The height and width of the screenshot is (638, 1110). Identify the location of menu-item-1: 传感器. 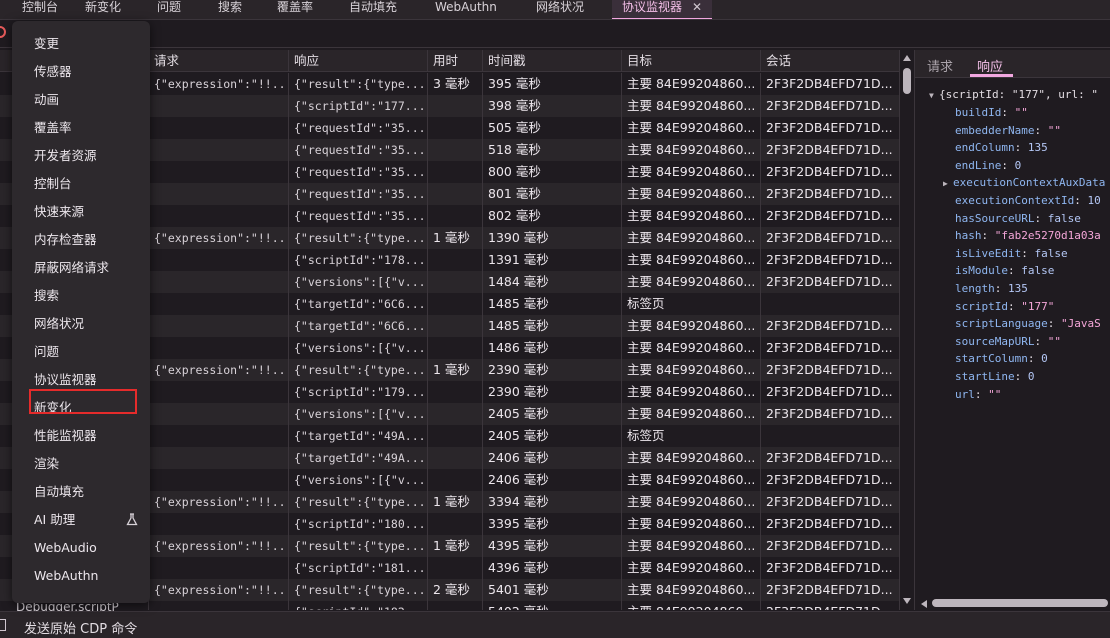
(53, 72).